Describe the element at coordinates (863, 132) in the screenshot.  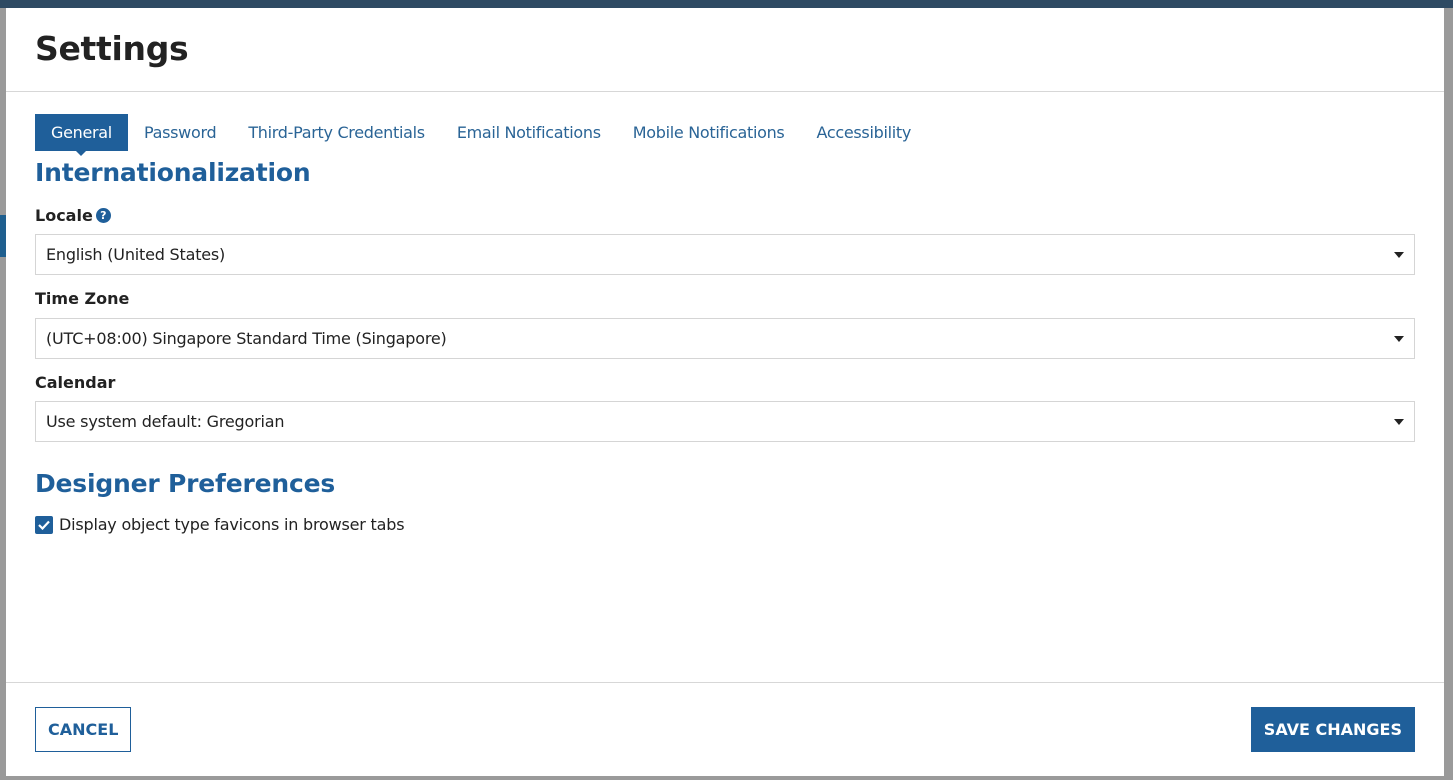
I see `tab-accessibility: Accessibility` at that location.